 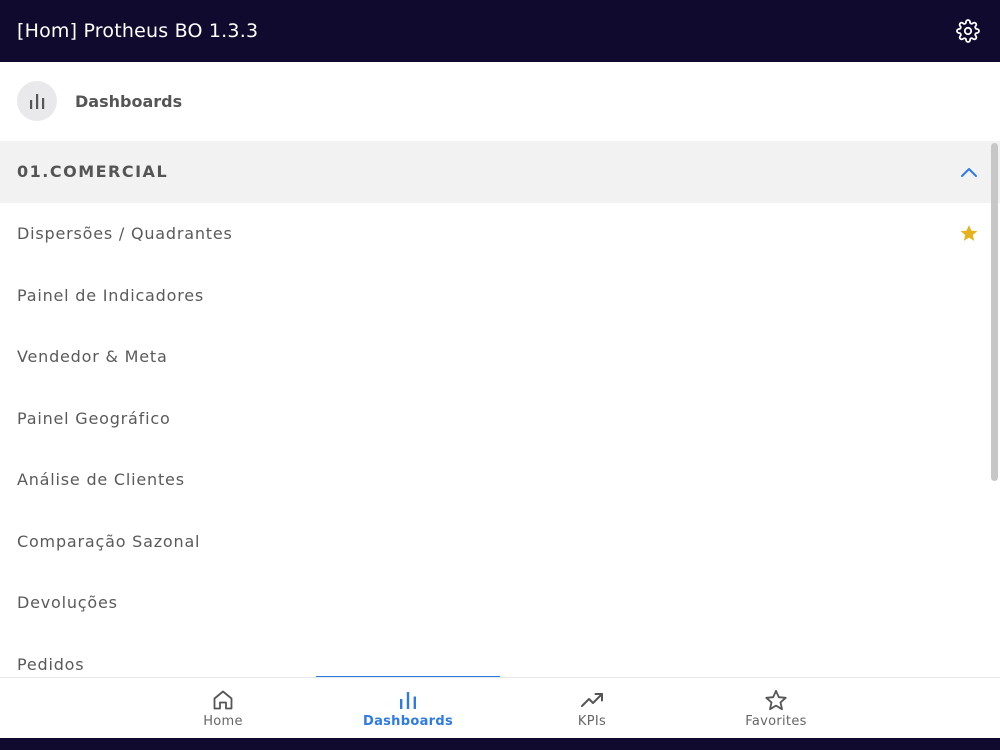 What do you see at coordinates (500, 172) in the screenshot?
I see `group-header-comercial: 01.COMERCIAL` at bounding box center [500, 172].